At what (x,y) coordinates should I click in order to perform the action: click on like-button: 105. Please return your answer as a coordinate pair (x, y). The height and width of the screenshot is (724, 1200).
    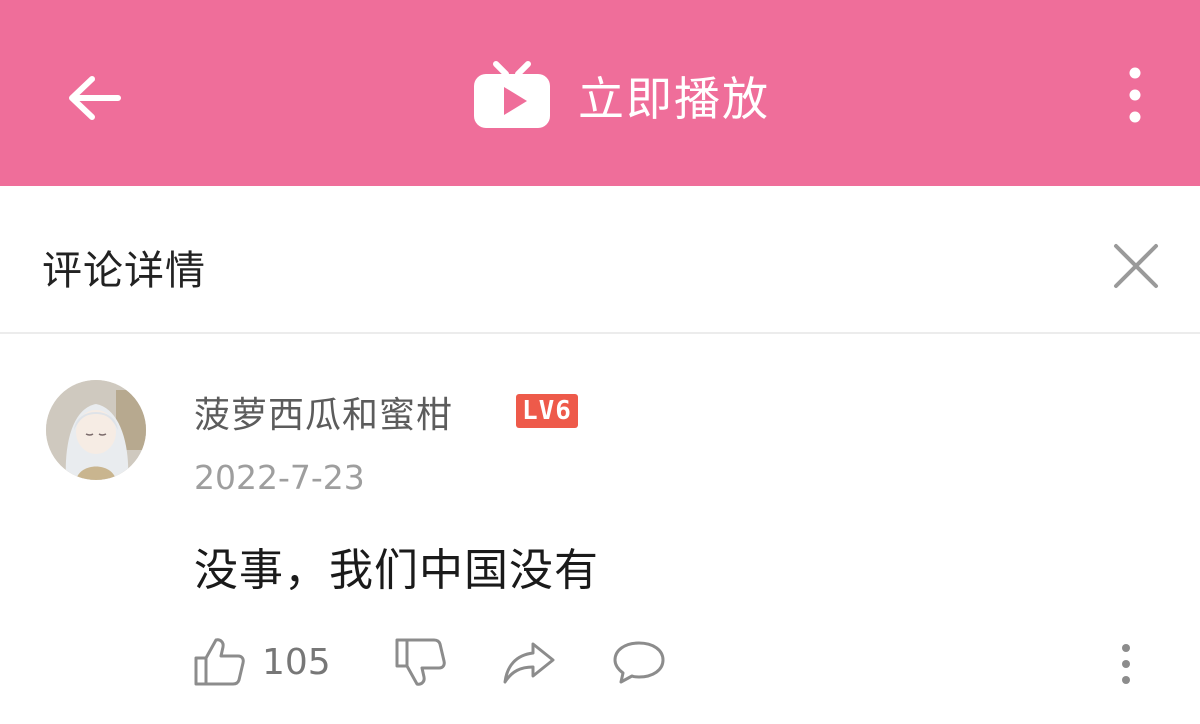
    Looking at the image, I should click on (261, 662).